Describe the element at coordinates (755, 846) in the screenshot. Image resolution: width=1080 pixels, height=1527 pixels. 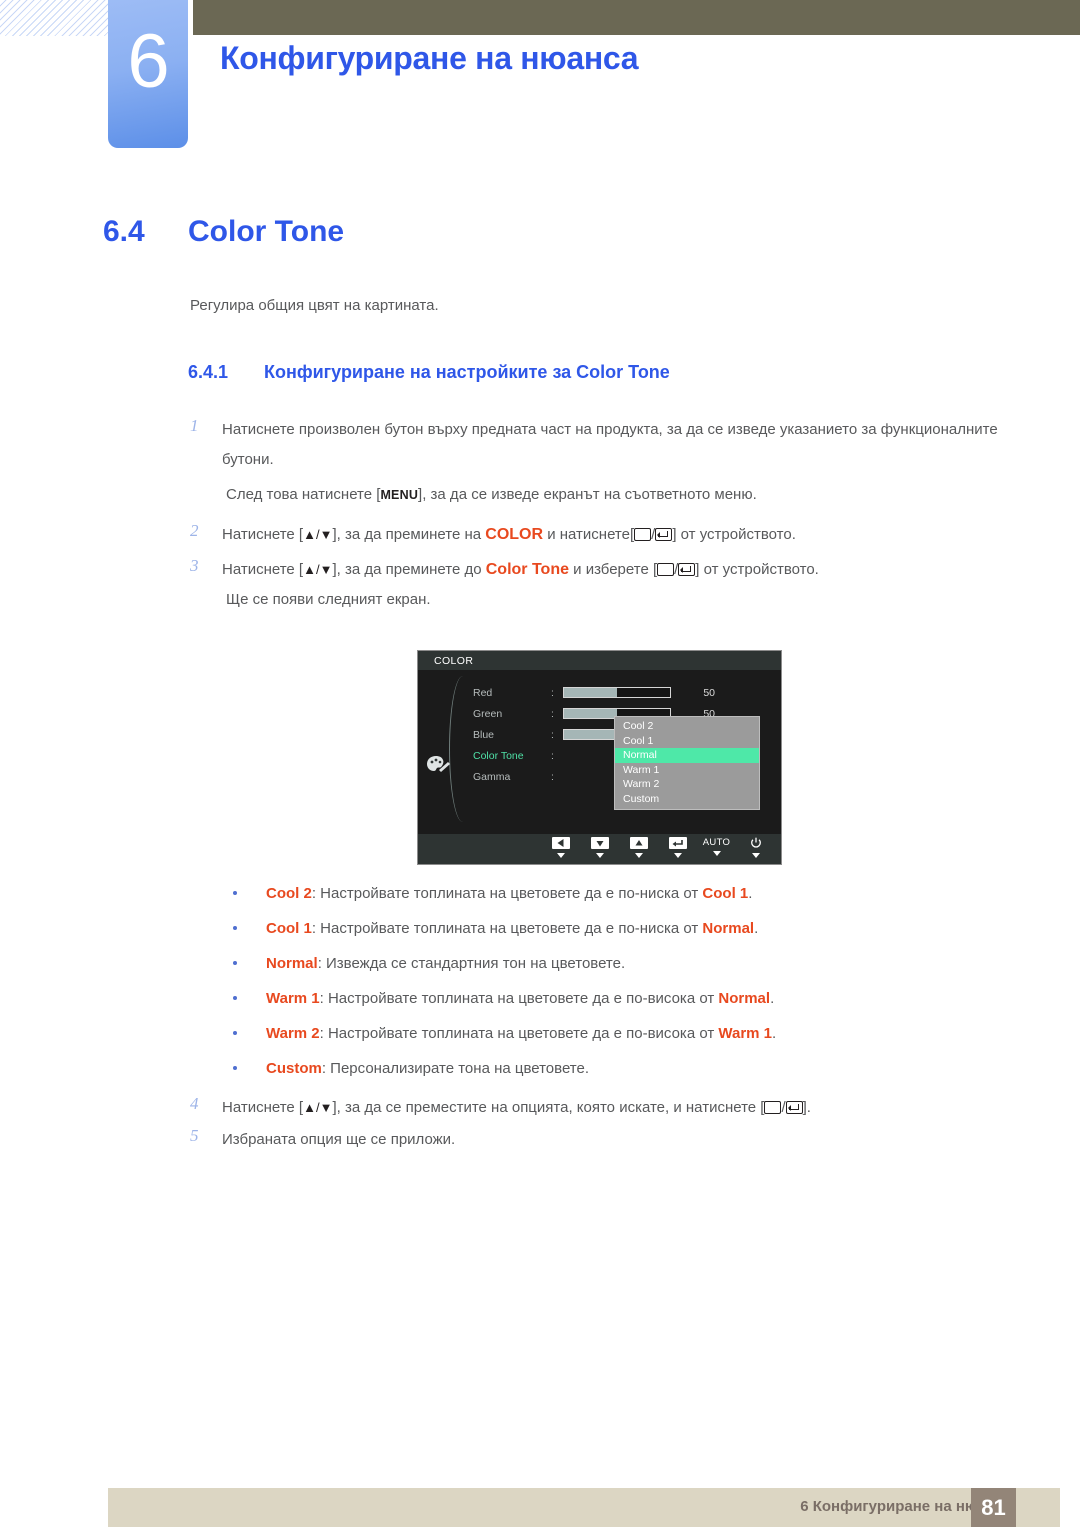
I see `osd-power-button` at that location.